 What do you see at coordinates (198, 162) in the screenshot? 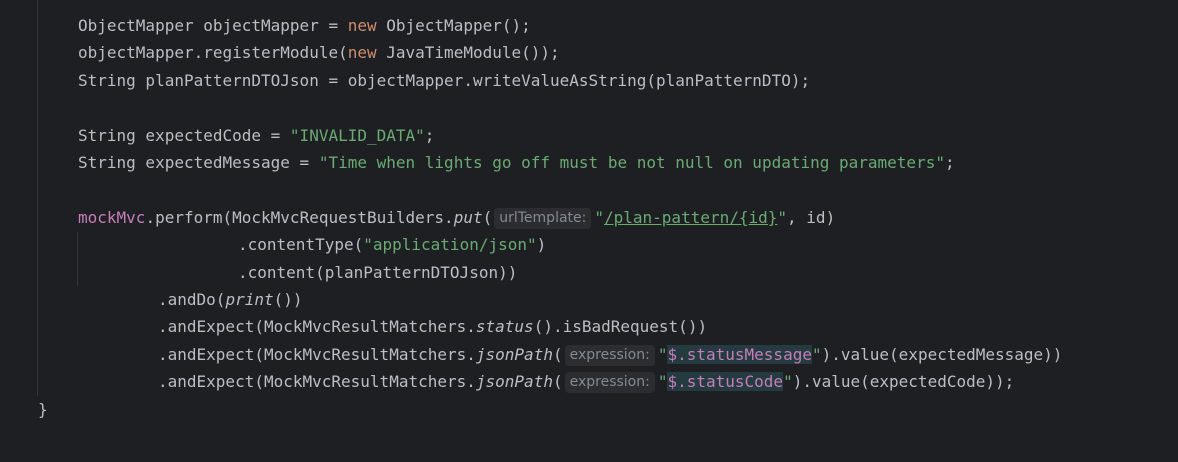
I see `code-token: String expectedMessage =` at bounding box center [198, 162].